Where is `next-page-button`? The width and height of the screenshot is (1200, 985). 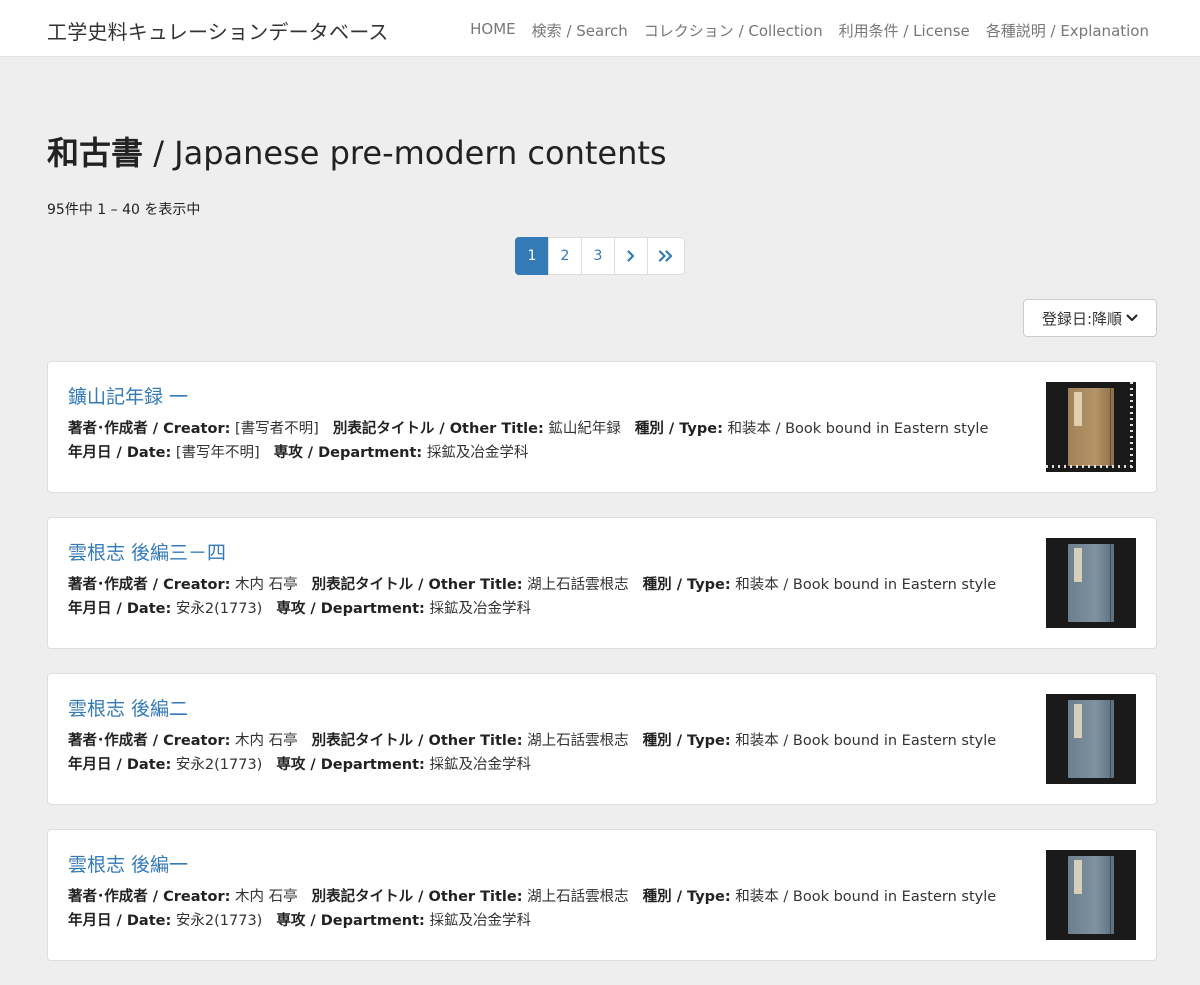
next-page-button is located at coordinates (631, 256).